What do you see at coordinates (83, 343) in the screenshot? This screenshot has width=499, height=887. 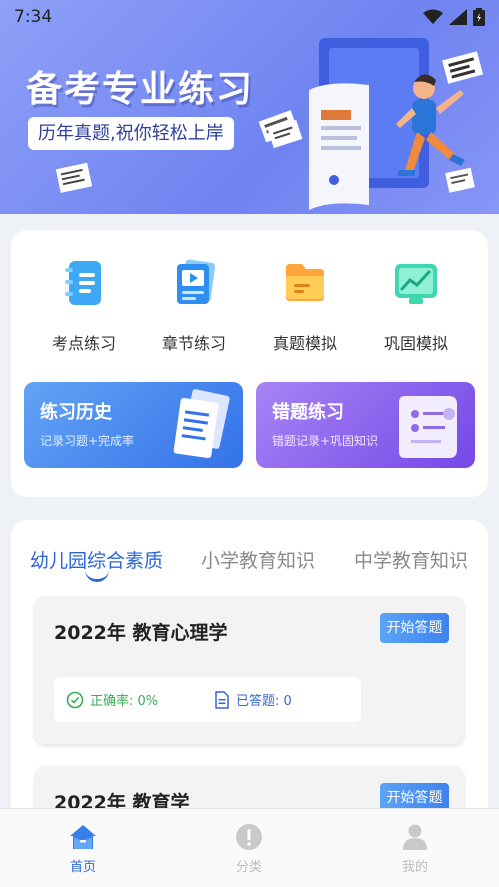 I see `quick-link-label: 考点练习` at bounding box center [83, 343].